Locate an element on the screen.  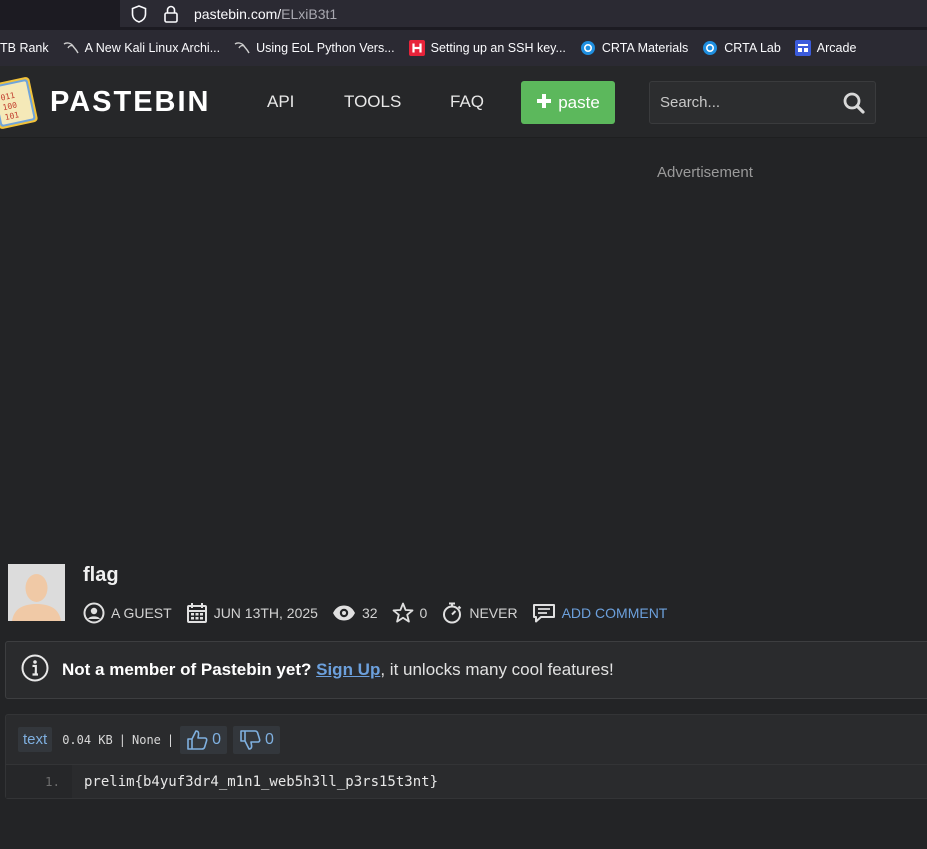
like-count: 0 is located at coordinates (217, 739).